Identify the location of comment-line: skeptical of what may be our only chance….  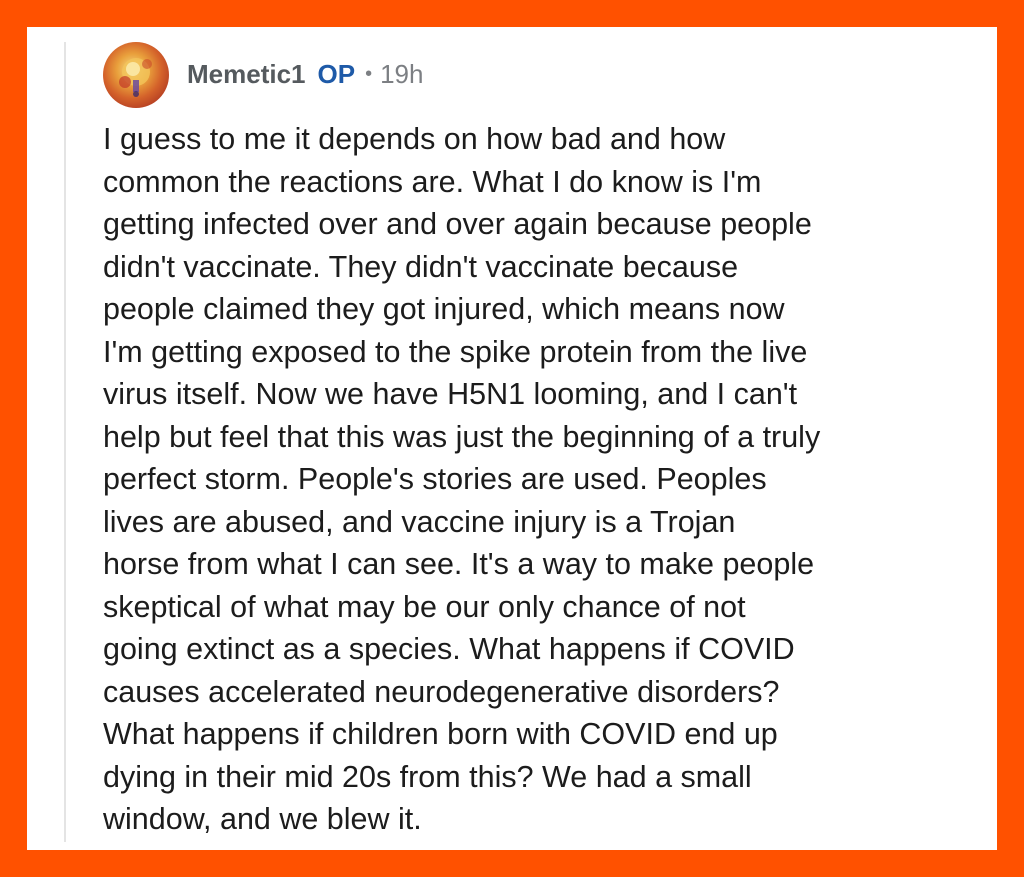
(424, 606).